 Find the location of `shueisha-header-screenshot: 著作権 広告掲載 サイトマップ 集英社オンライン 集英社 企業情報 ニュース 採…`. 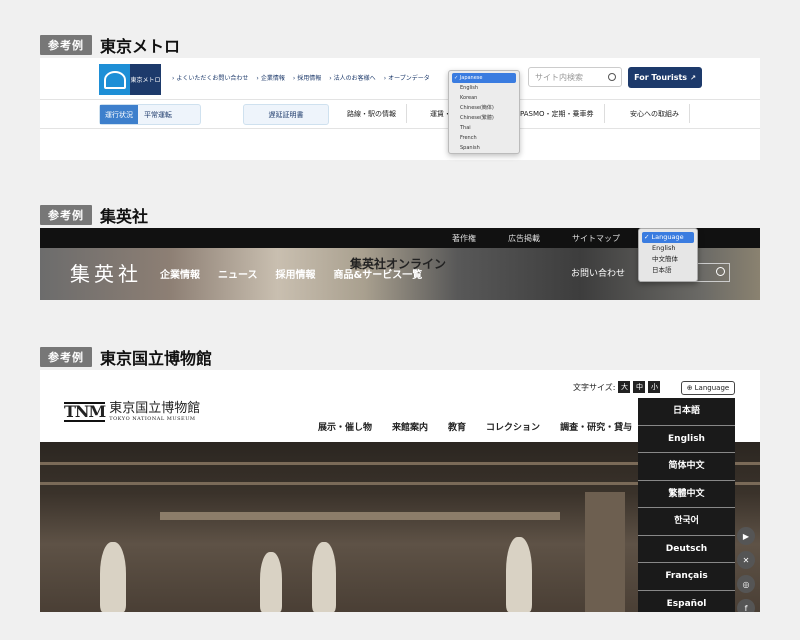

shueisha-header-screenshot: 著作権 広告掲載 サイトマップ 集英社オンライン 集英社 企業情報 ニュース 採… is located at coordinates (400, 264).